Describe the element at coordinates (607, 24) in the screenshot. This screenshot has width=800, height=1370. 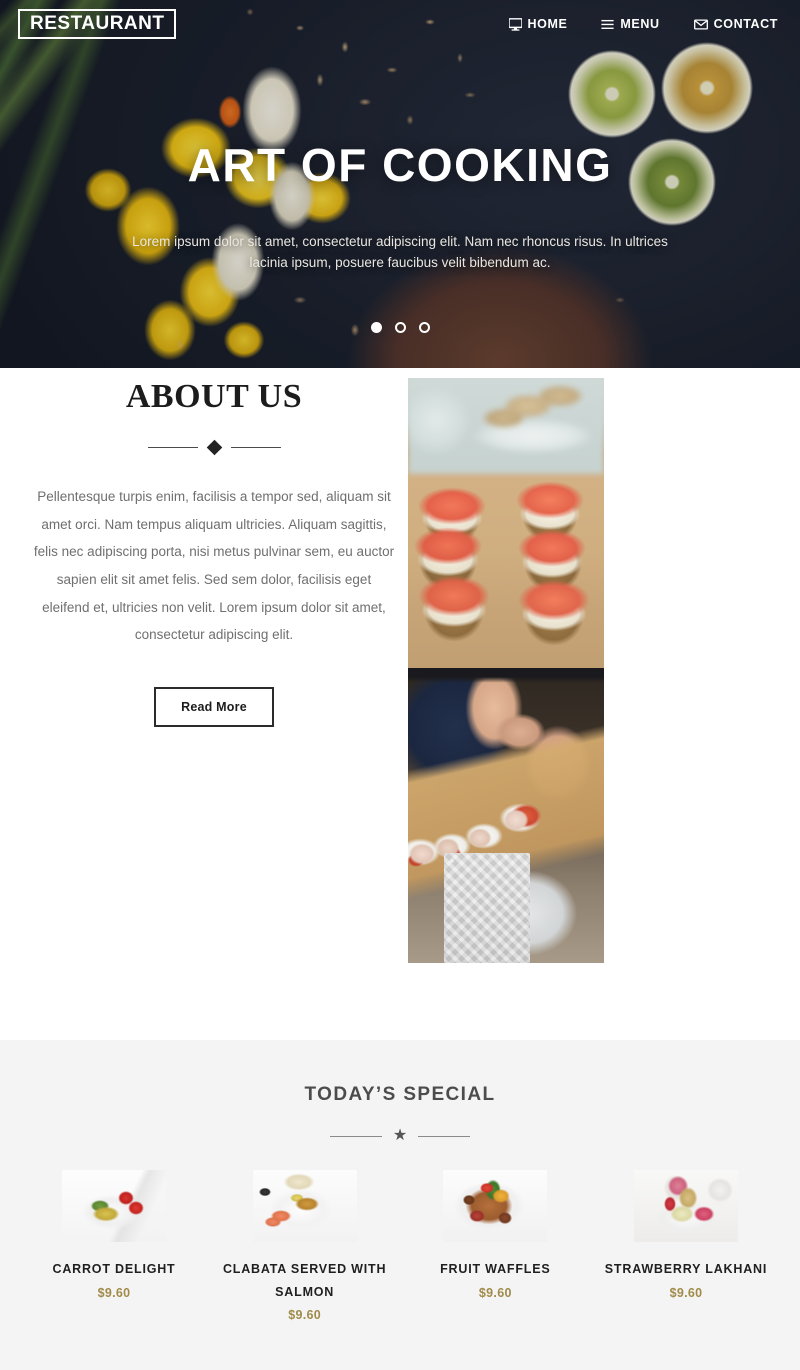
I see `hamburger-icon` at that location.